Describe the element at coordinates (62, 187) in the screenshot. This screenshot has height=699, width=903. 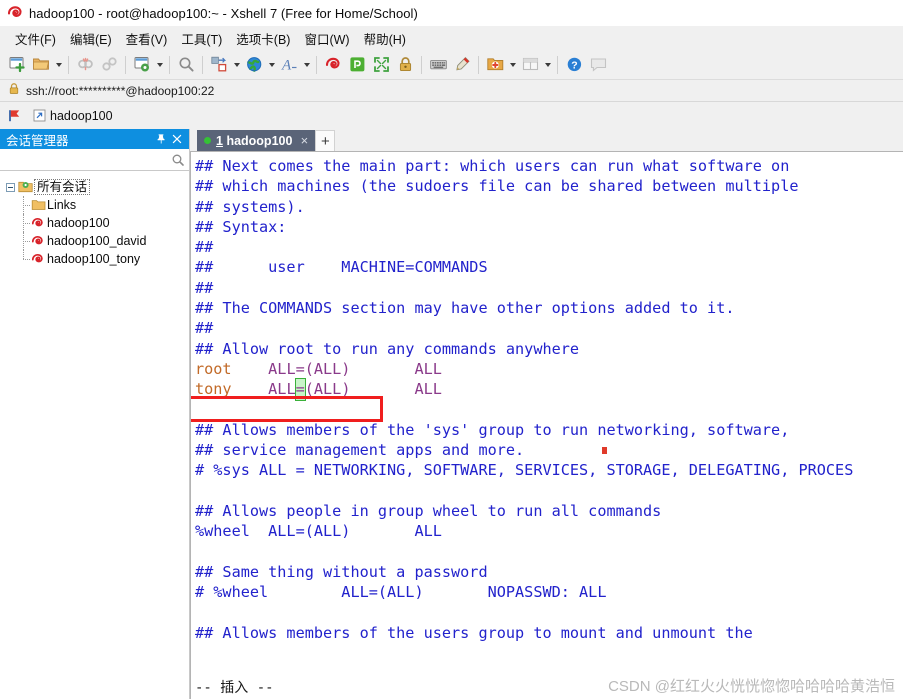
I see `tree-node-label: 所有会话` at that location.